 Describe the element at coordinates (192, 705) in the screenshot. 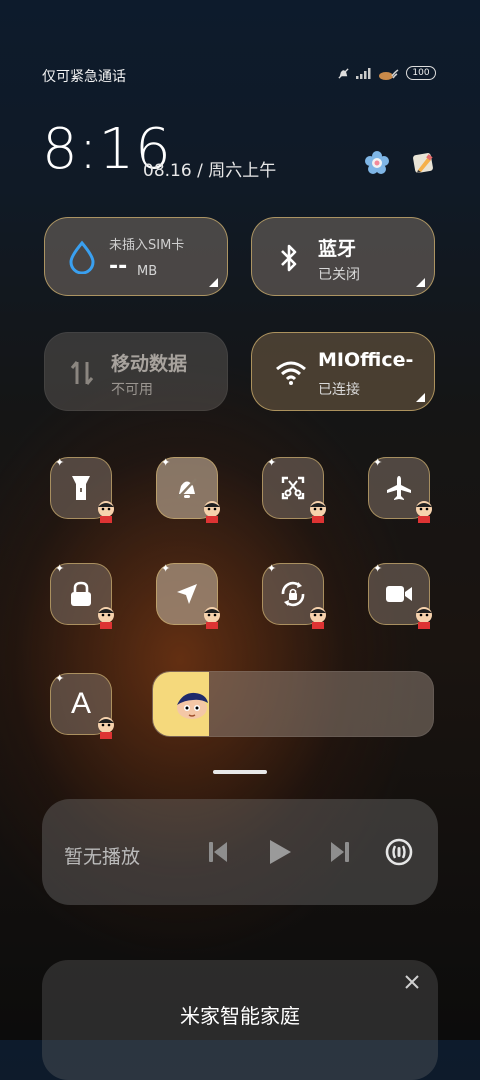

I see `cartoon-face-icon` at that location.